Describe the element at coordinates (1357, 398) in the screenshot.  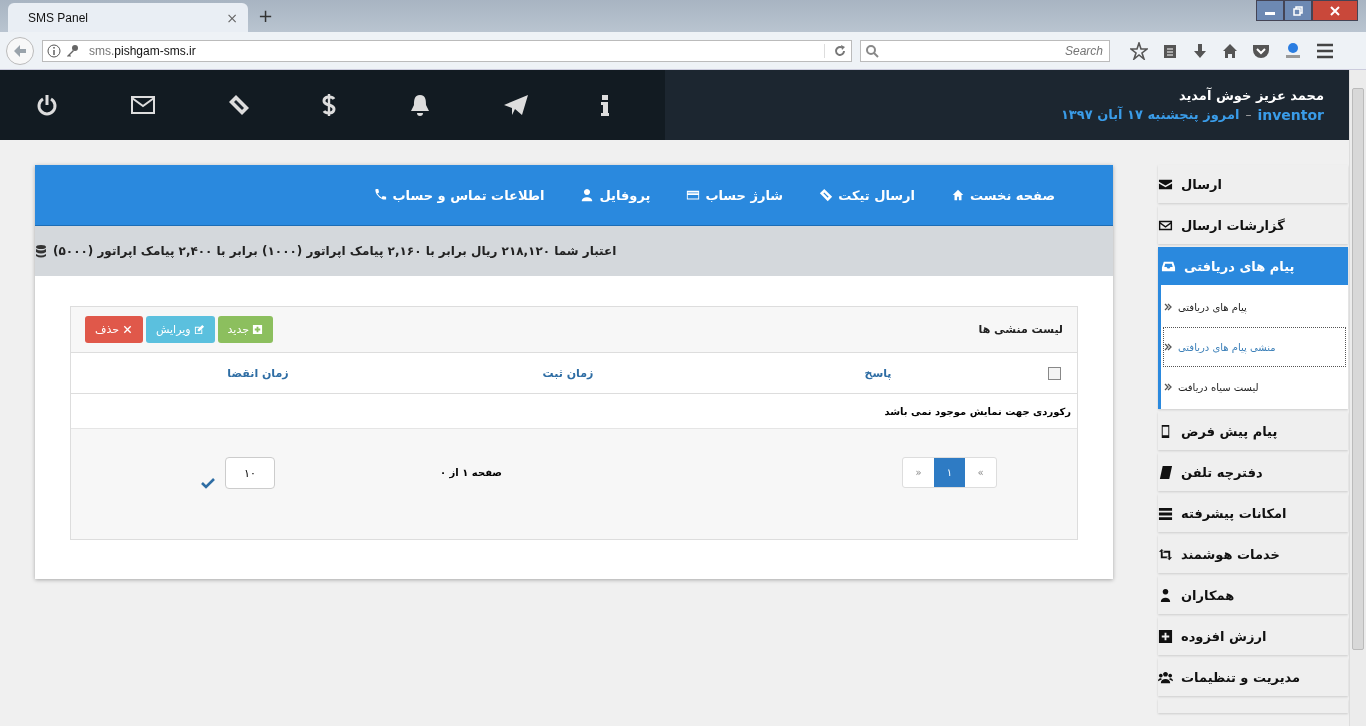
I see `scrollbar` at that location.